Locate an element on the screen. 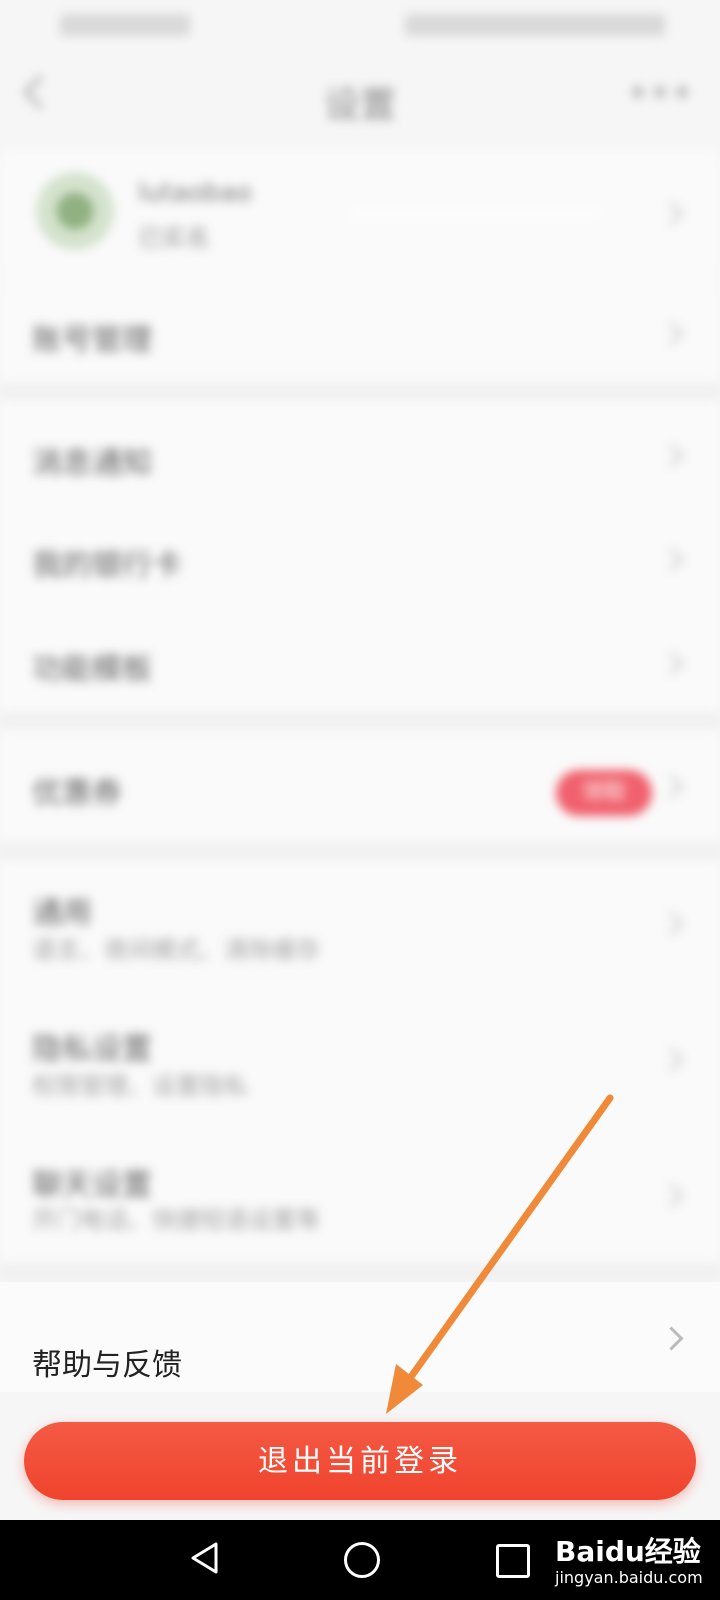 This screenshot has width=720, height=1600. nav-home-icon is located at coordinates (362, 1560).